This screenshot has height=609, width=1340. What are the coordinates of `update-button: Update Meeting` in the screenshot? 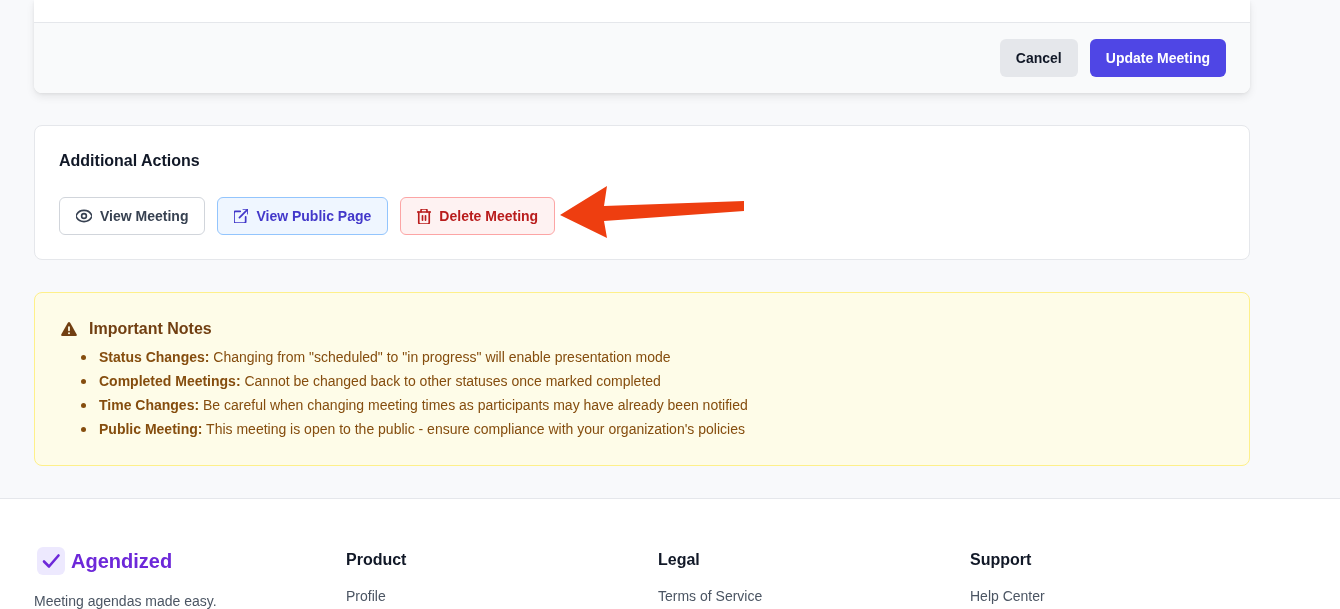 It's located at (1157, 58).